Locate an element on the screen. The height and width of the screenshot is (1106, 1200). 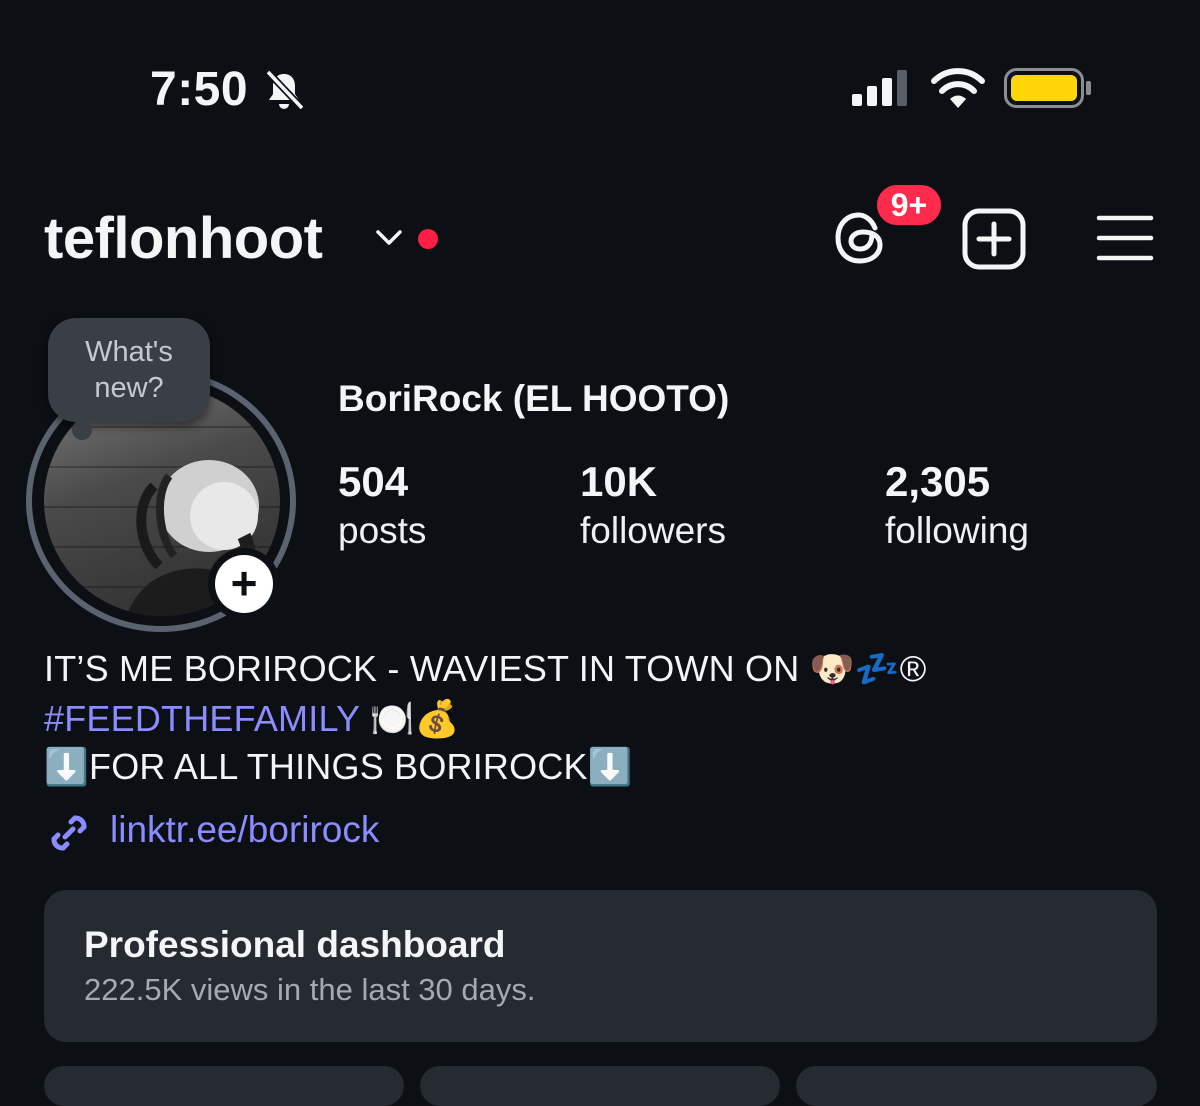
posts-label: posts is located at coordinates (382, 531).